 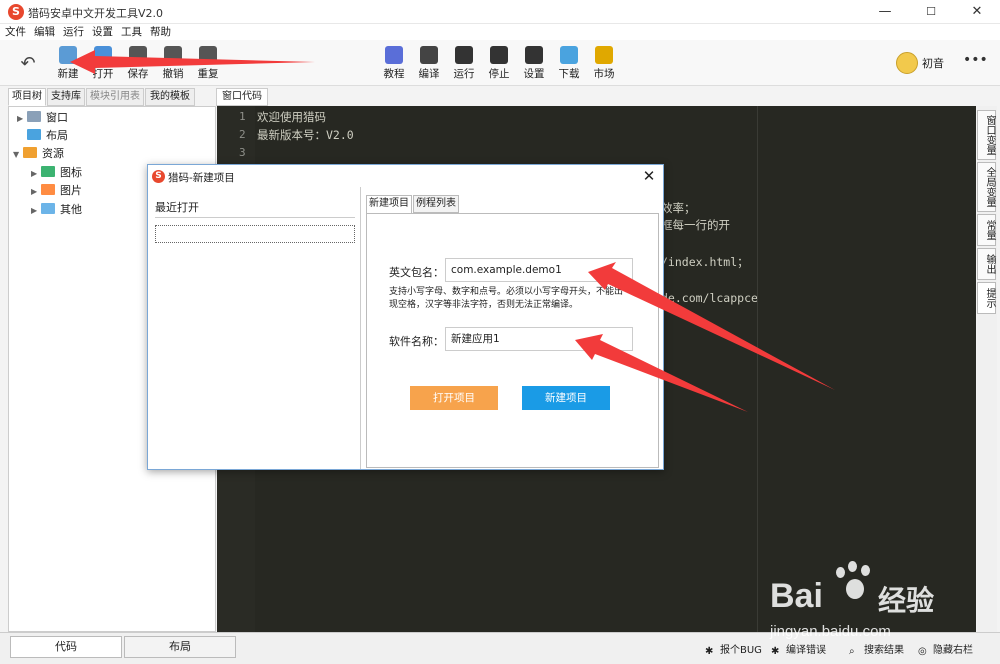 I want to click on title-bar: S 猎码安卓中文开发工具V2.0 — ☐ ✕, so click(x=500, y=12).